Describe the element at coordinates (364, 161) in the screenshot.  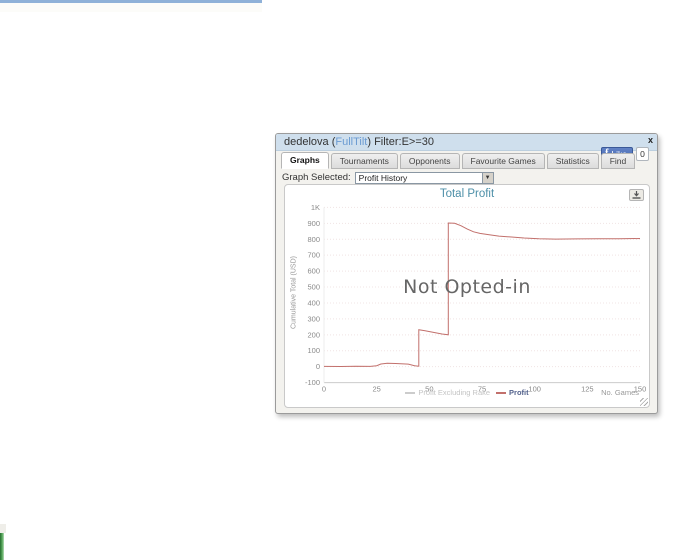
I see `tab-tournaments: Tournaments` at that location.